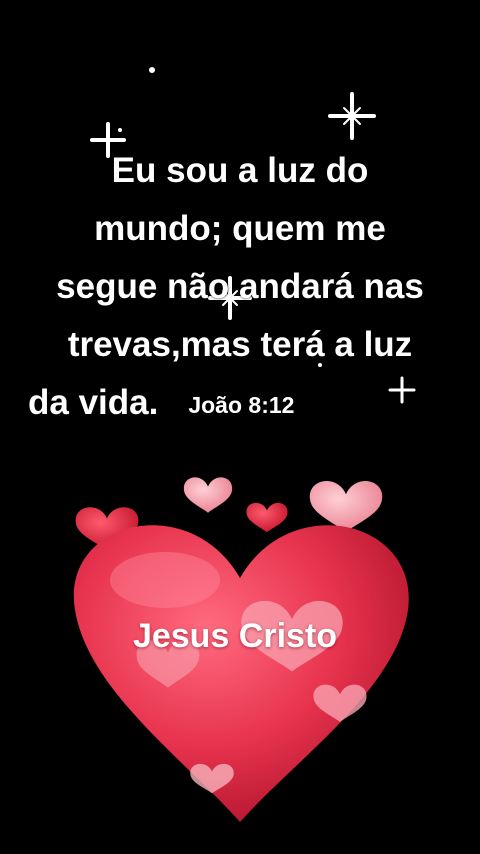  I want to click on verse-line: segue não andará nas, so click(240, 286).